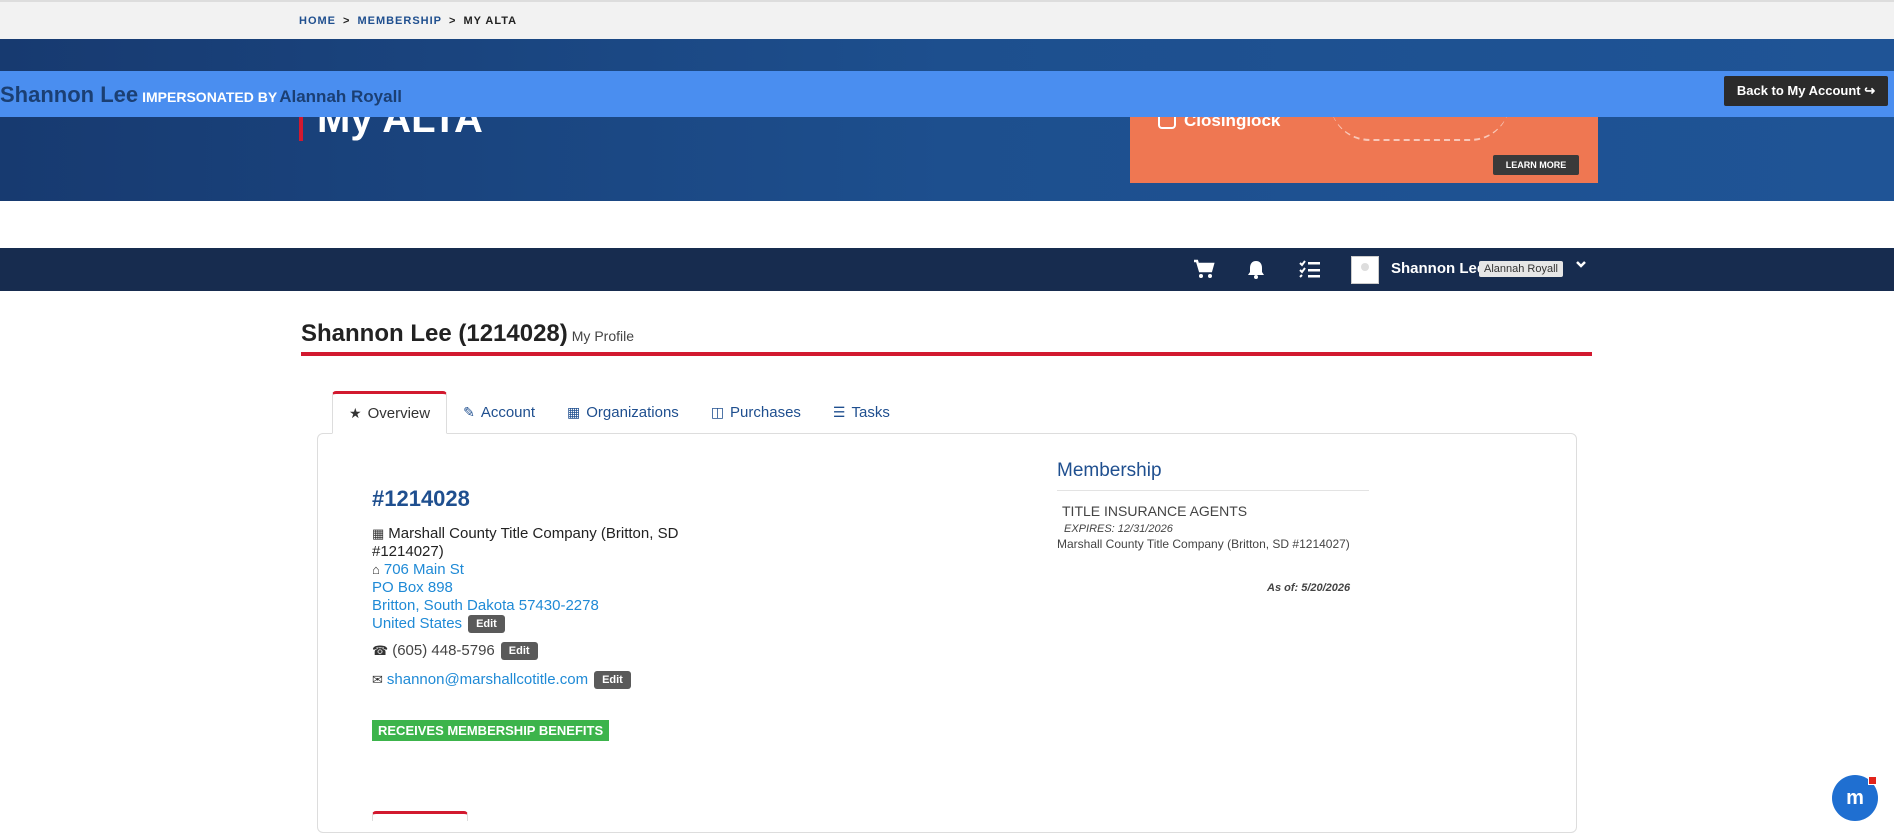 The height and width of the screenshot is (833, 1894). I want to click on email-row: ✉ shannon@marshallcotitle.com Edit, so click(501, 680).